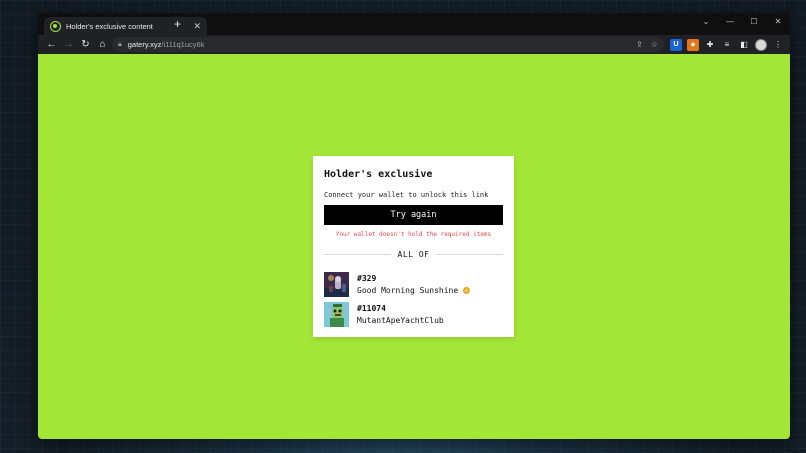 This screenshot has width=806, height=453. I want to click on divider-label: ALL OF, so click(413, 254).